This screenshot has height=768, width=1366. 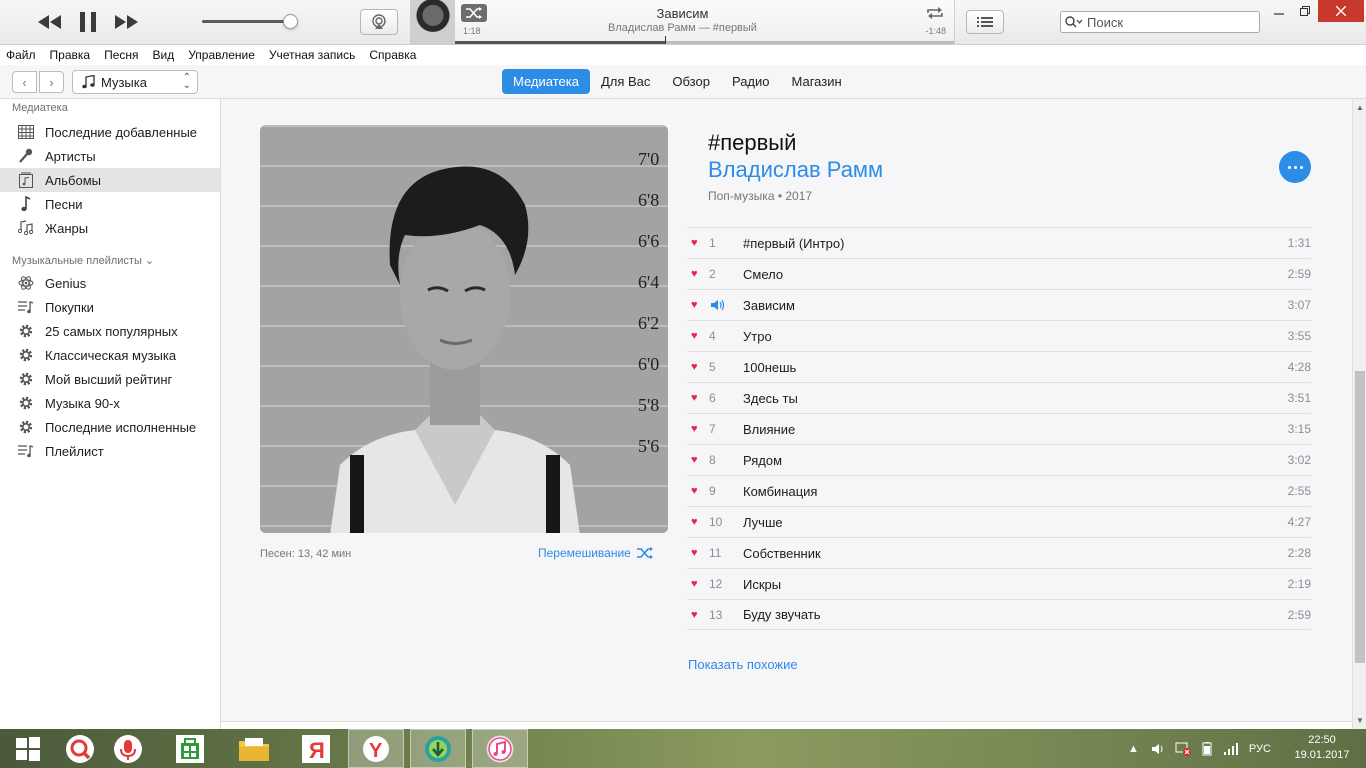 What do you see at coordinates (110, 451) in the screenshot?
I see `sidebar-item-playlist: Плейлист` at bounding box center [110, 451].